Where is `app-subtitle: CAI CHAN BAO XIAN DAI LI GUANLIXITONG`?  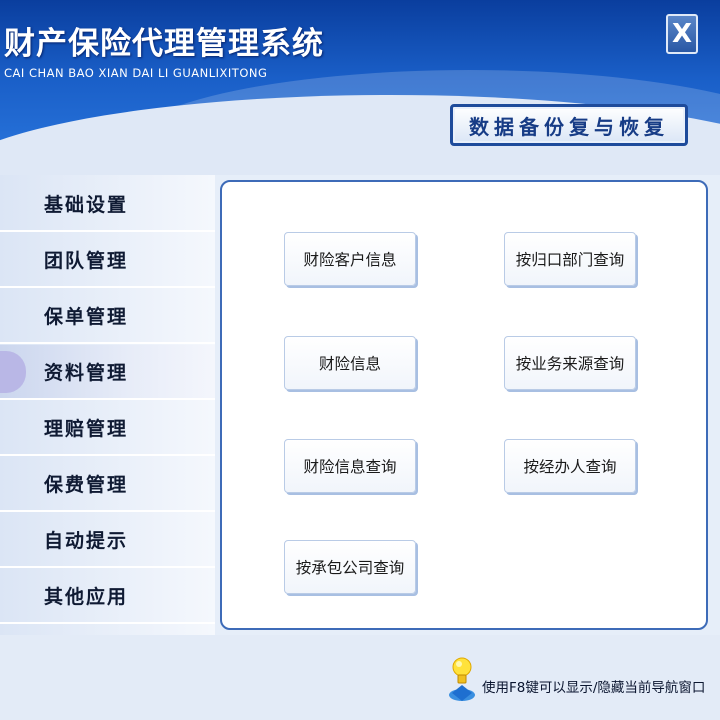
app-subtitle: CAI CHAN BAO XIAN DAI LI GUANLIXITONG is located at coordinates (136, 73).